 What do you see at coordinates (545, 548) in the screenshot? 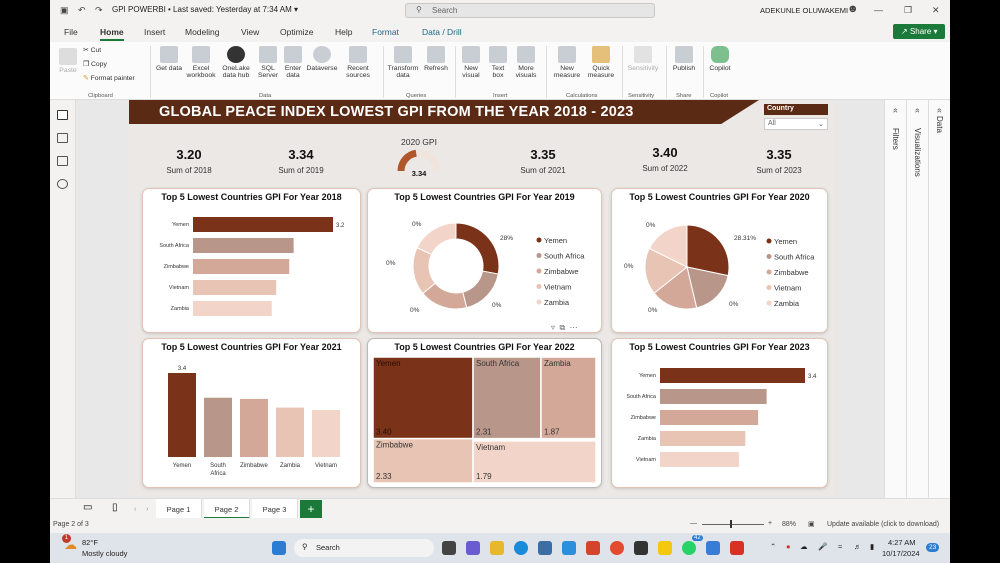
I see `store-icon` at bounding box center [545, 548].